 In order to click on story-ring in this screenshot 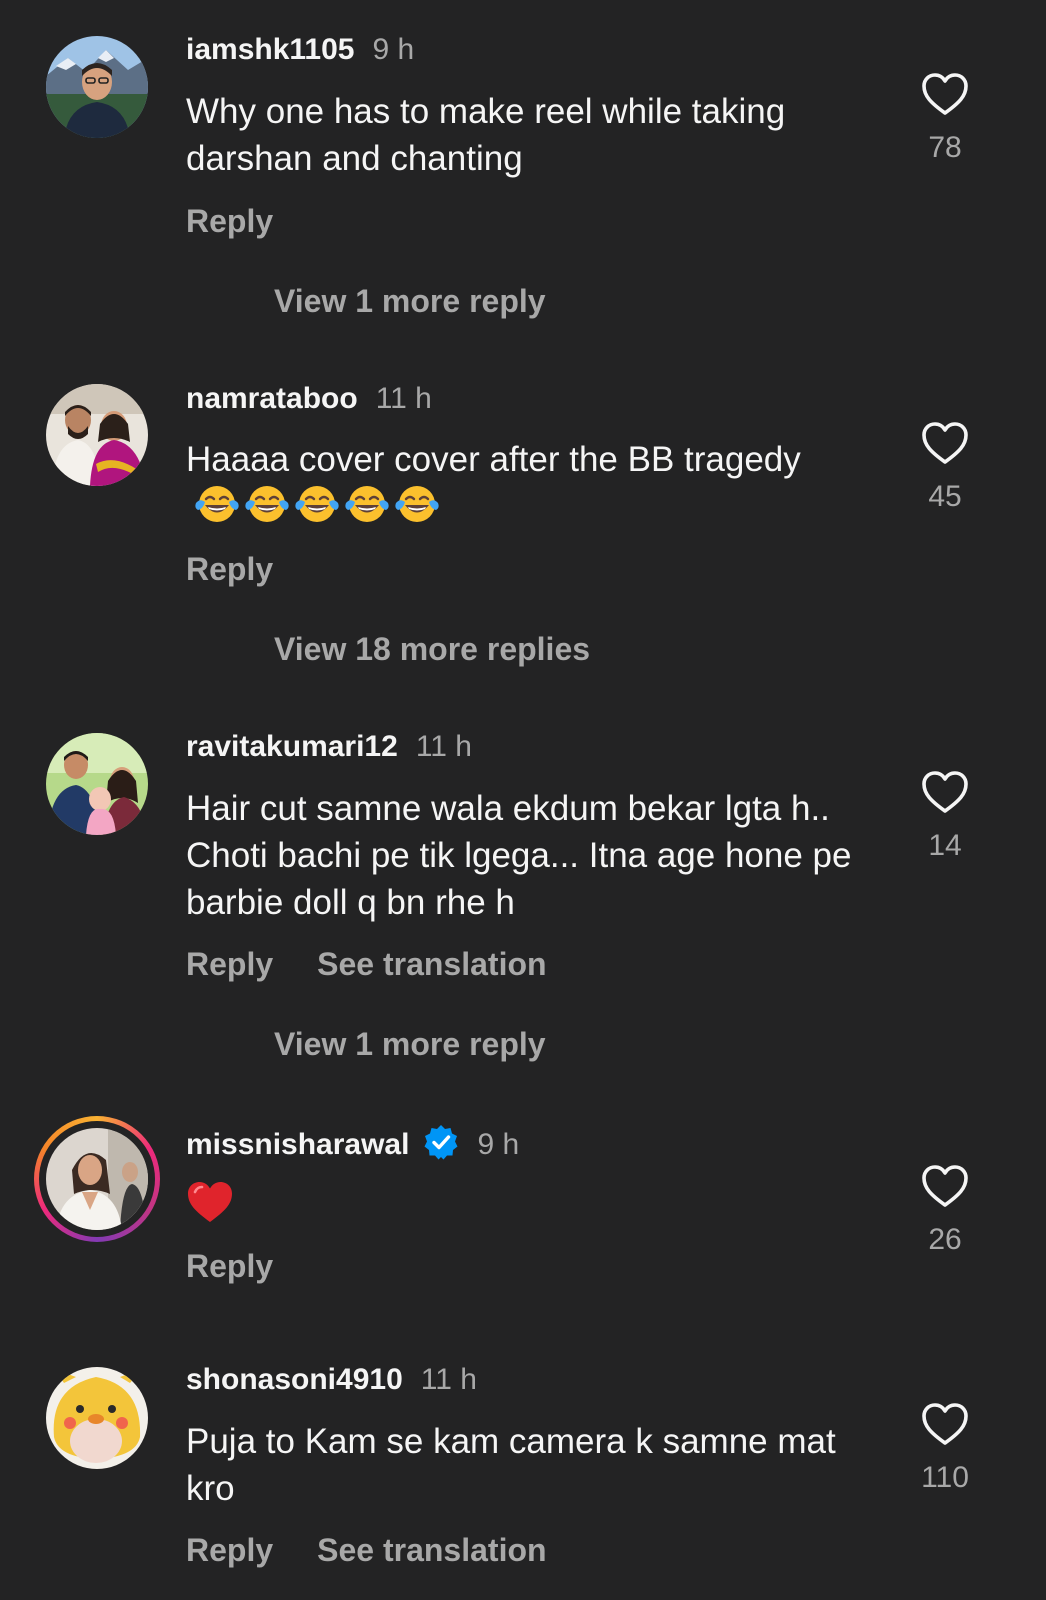, I will do `click(97, 1179)`.